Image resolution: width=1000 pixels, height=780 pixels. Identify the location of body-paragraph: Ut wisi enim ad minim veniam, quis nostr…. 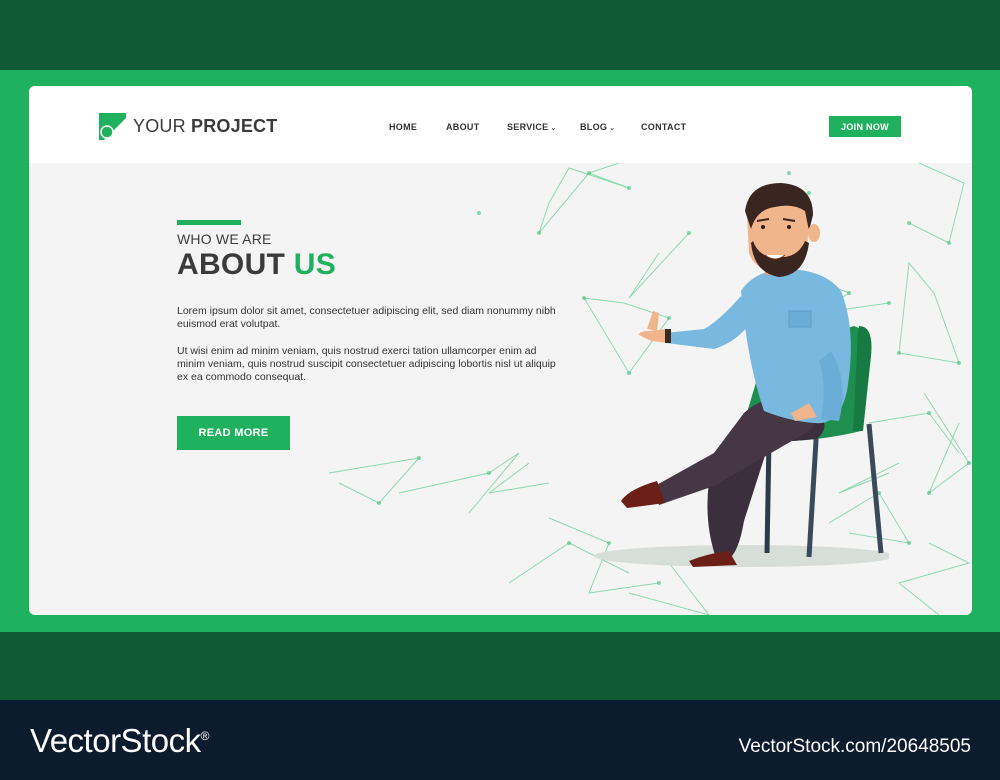
(366, 364).